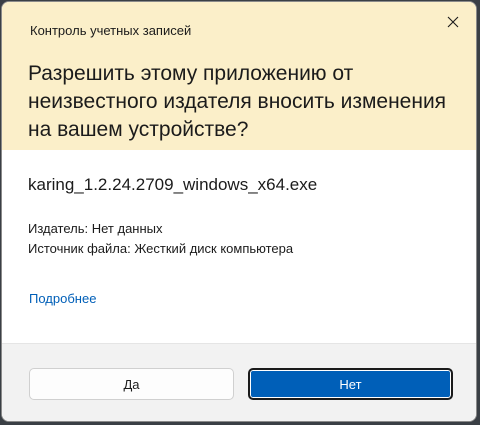  I want to click on publisher-info: Издатель: Нет данных, so click(95, 228).